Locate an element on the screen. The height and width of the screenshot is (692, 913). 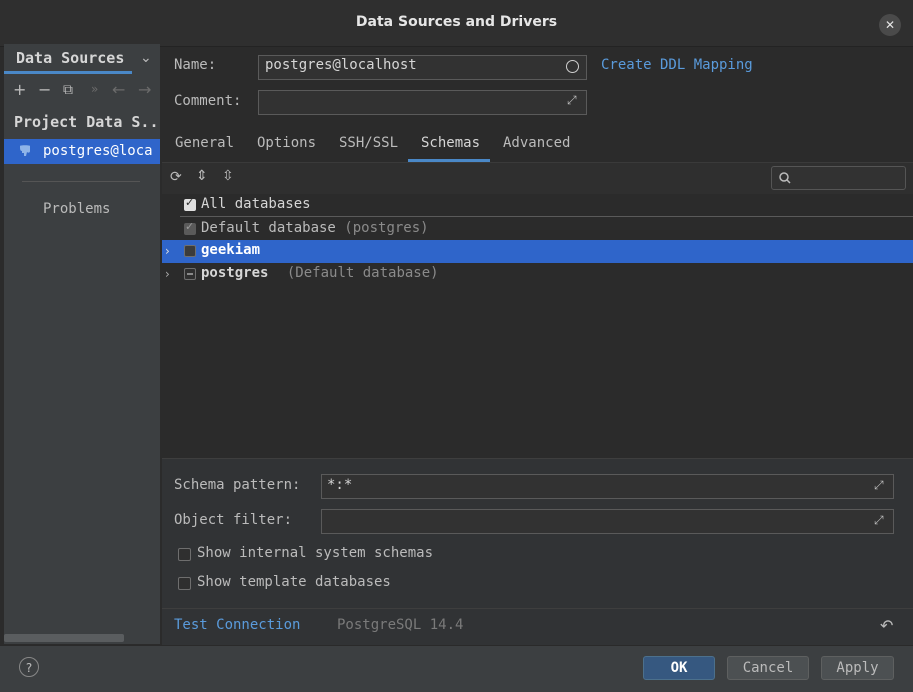
create-ddl-mapping-link: Create DDL Mapping is located at coordinates (677, 65).